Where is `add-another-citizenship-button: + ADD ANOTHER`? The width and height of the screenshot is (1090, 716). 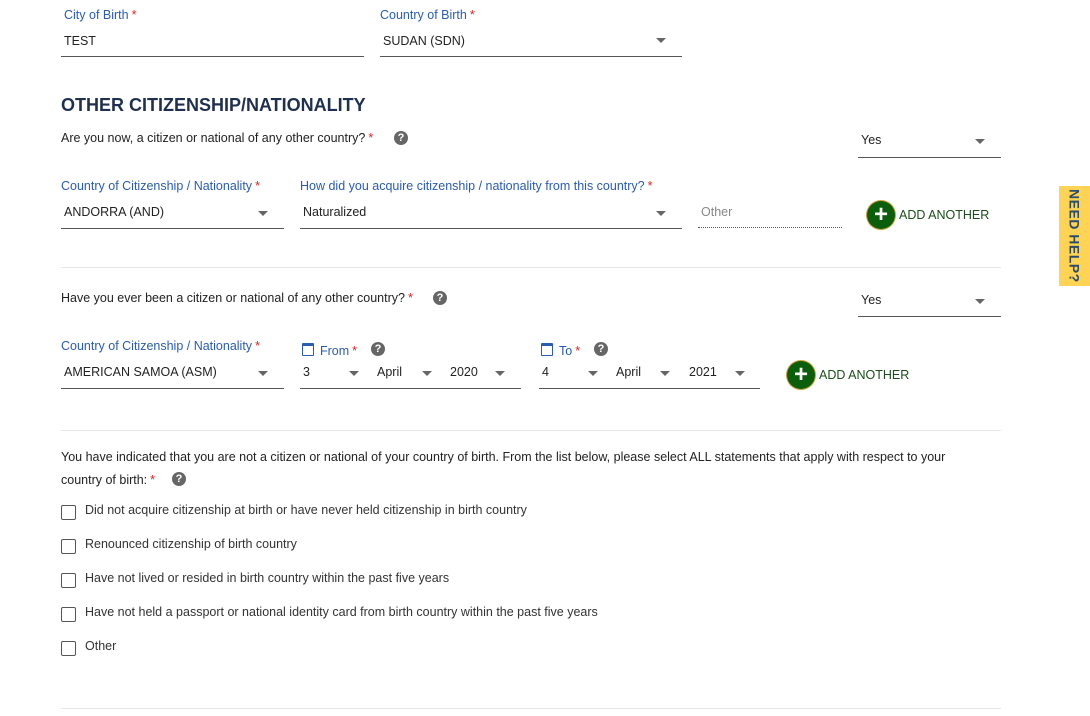
add-another-citizenship-button: + ADD ANOTHER is located at coordinates (928, 215).